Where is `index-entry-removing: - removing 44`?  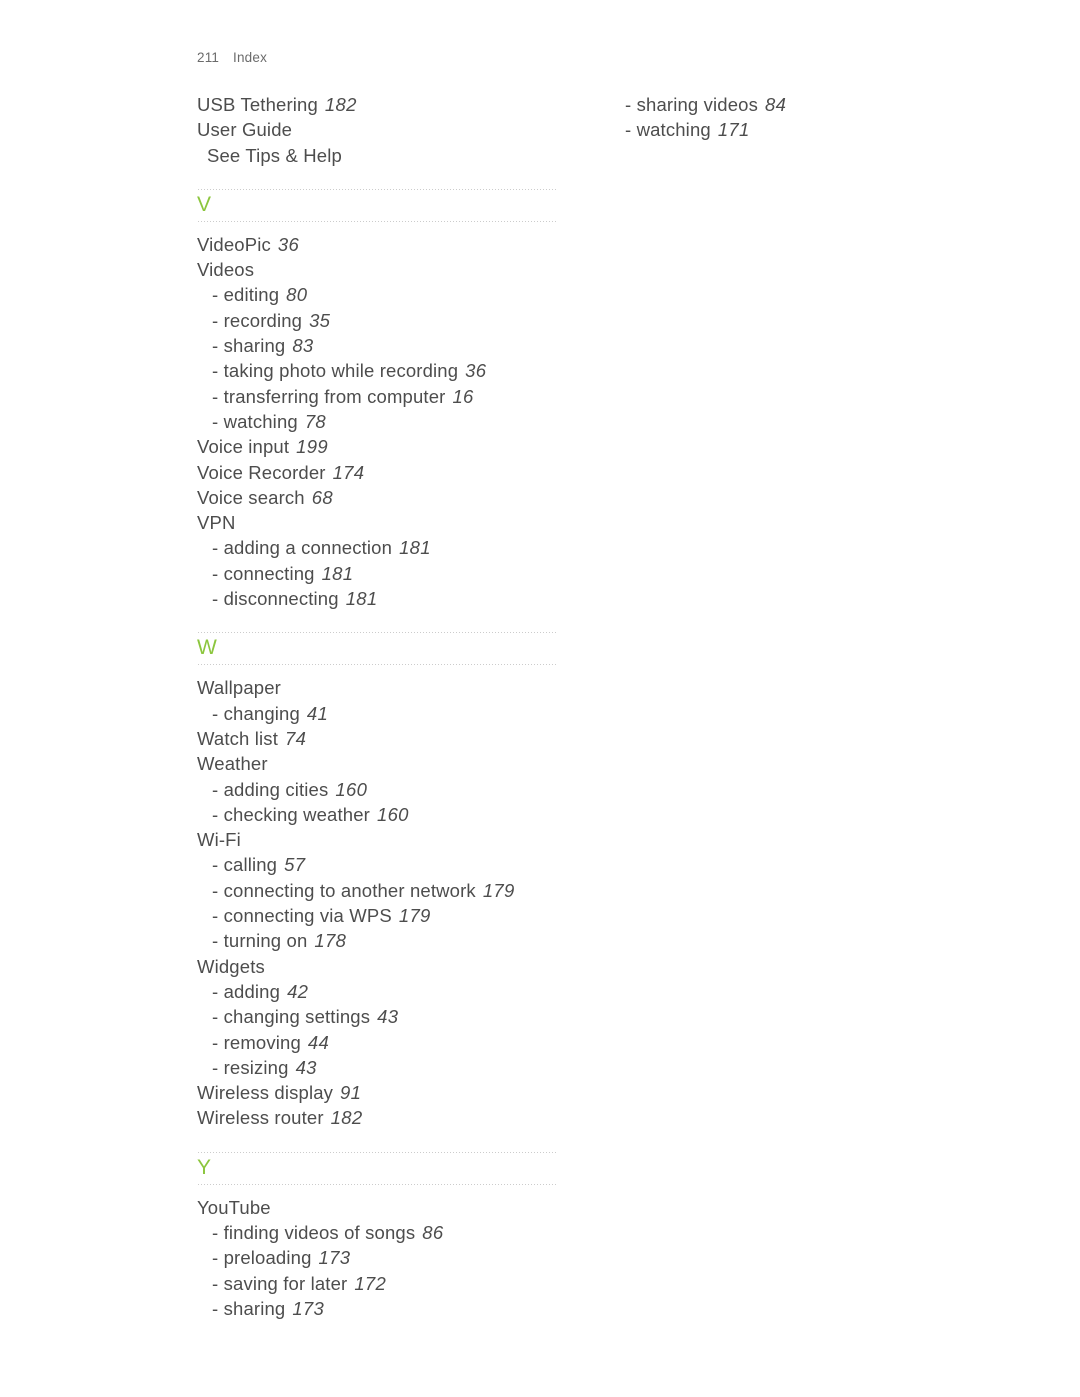 index-entry-removing: - removing 44 is located at coordinates (378, 1042).